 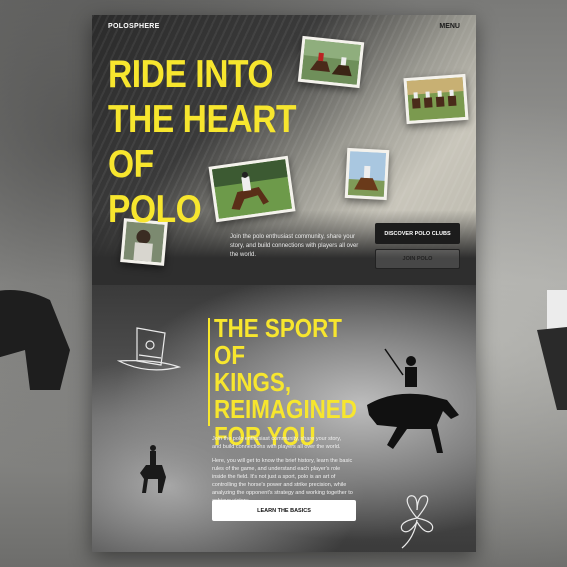 I want to click on polo-rider-silhouette, so click(x=413, y=400).